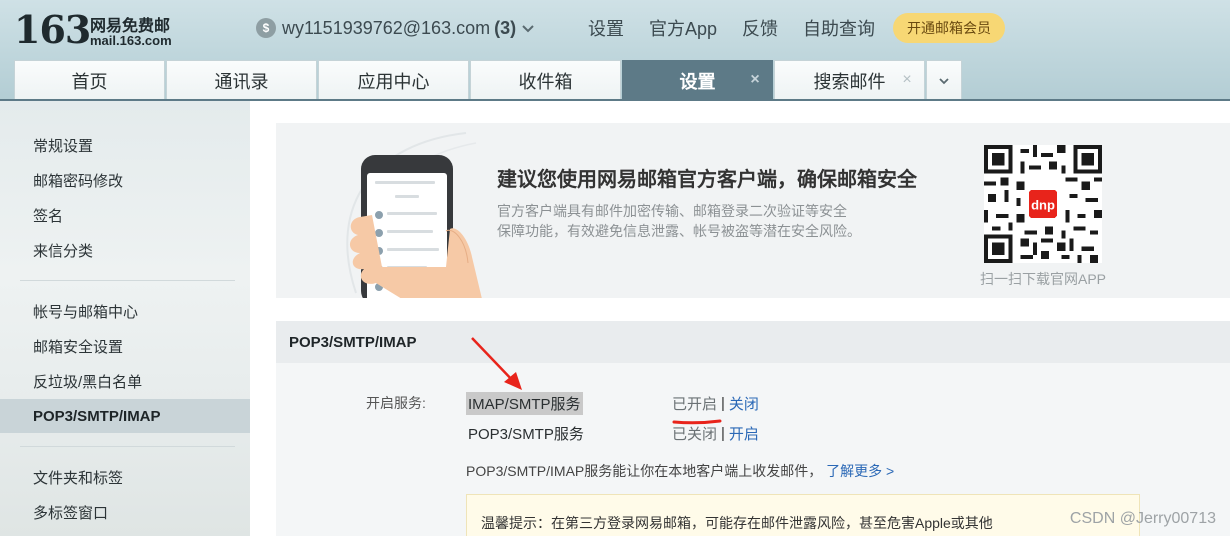 The image size is (1230, 536). I want to click on self-service-link: 自助查询, so click(839, 28).